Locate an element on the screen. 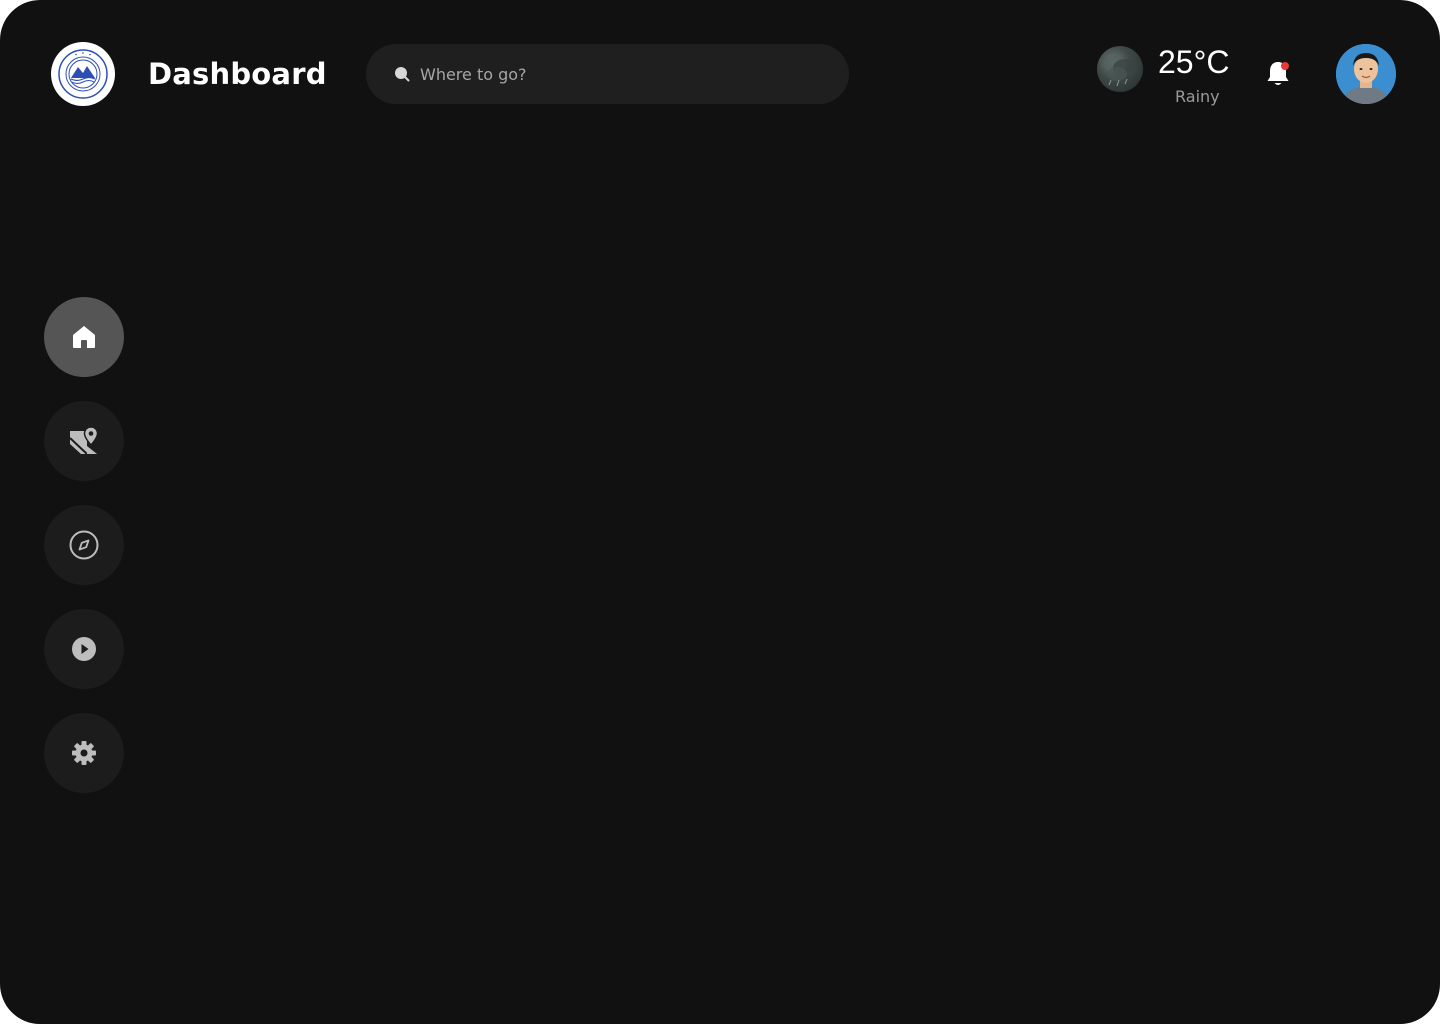 This screenshot has height=1024, width=1440. sidebar-item-home is located at coordinates (84, 337).